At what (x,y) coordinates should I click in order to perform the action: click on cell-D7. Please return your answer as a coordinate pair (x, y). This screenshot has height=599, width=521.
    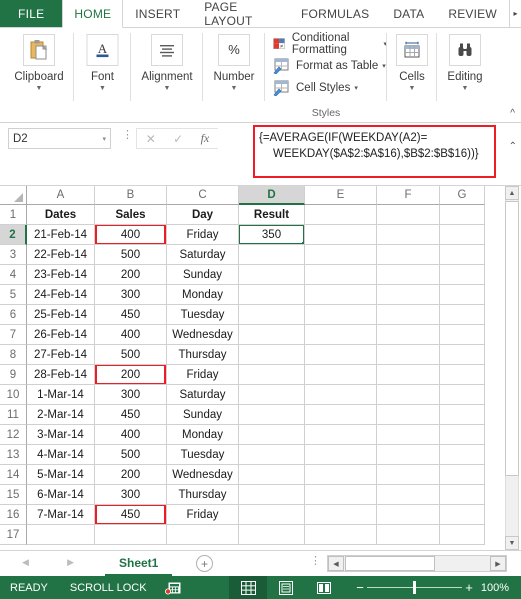
    Looking at the image, I should click on (272, 335).